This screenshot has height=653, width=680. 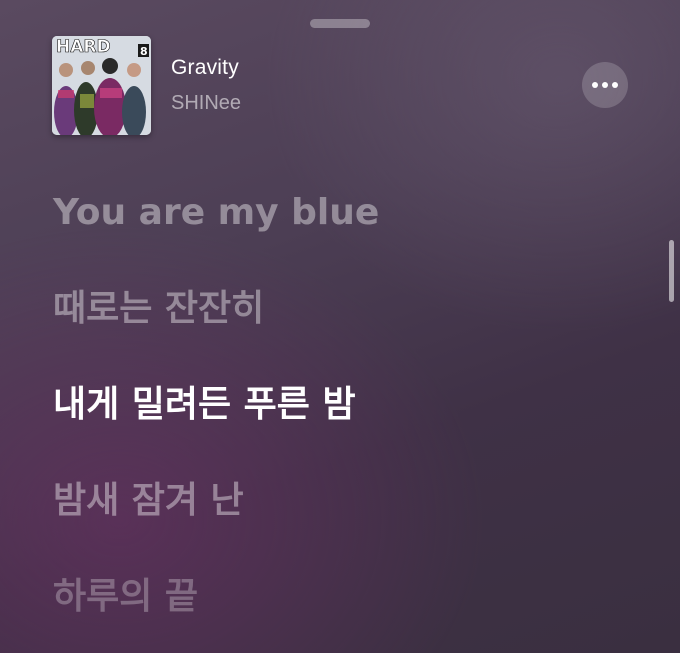 I want to click on more-options-button, so click(x=605, y=85).